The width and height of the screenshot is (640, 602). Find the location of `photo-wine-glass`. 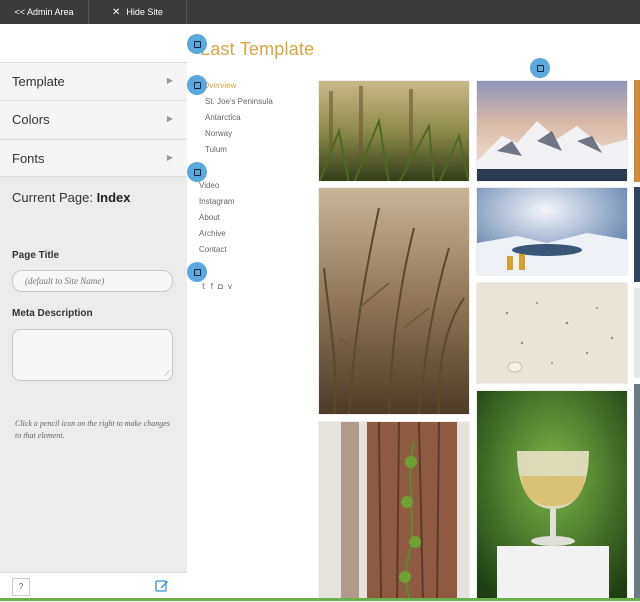

photo-wine-glass is located at coordinates (552, 495).